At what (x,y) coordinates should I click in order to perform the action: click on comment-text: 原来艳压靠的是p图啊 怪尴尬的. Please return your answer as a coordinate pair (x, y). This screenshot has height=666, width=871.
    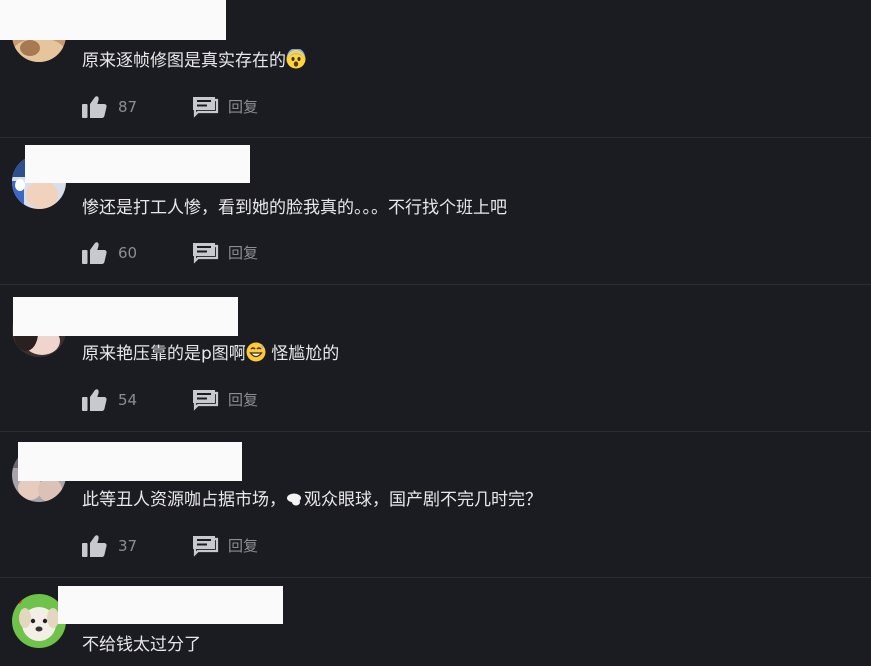
    Looking at the image, I should click on (210, 355).